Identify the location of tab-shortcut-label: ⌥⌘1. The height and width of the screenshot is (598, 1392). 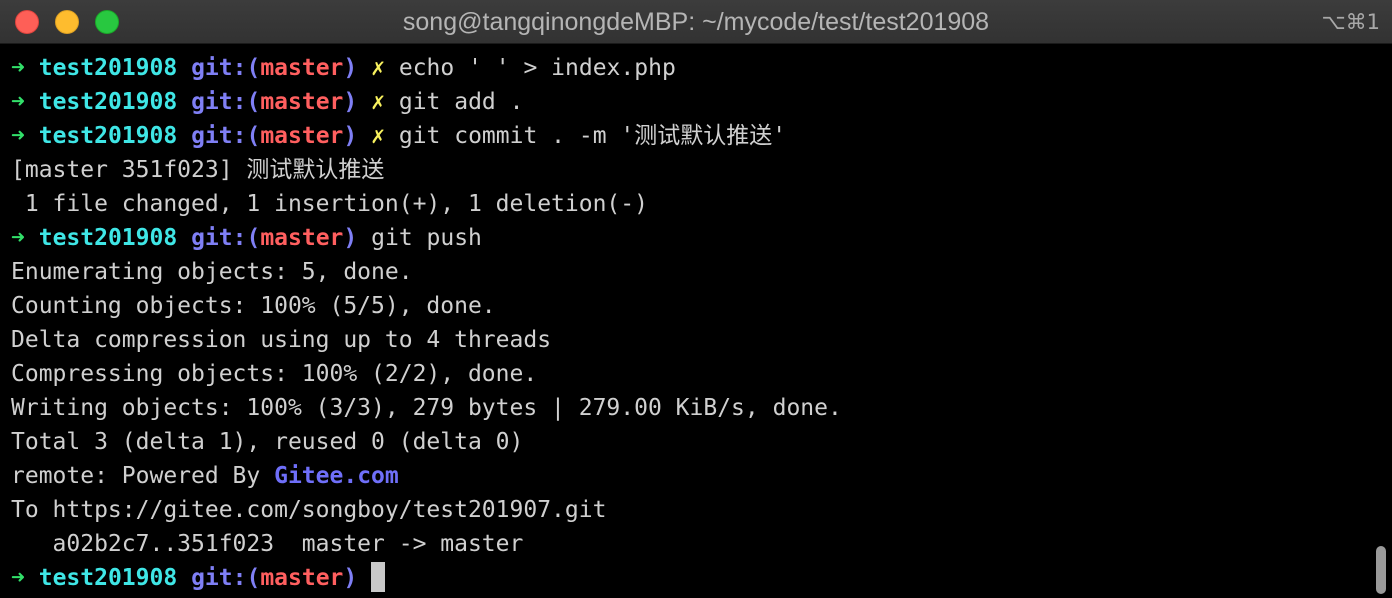
(1350, 22).